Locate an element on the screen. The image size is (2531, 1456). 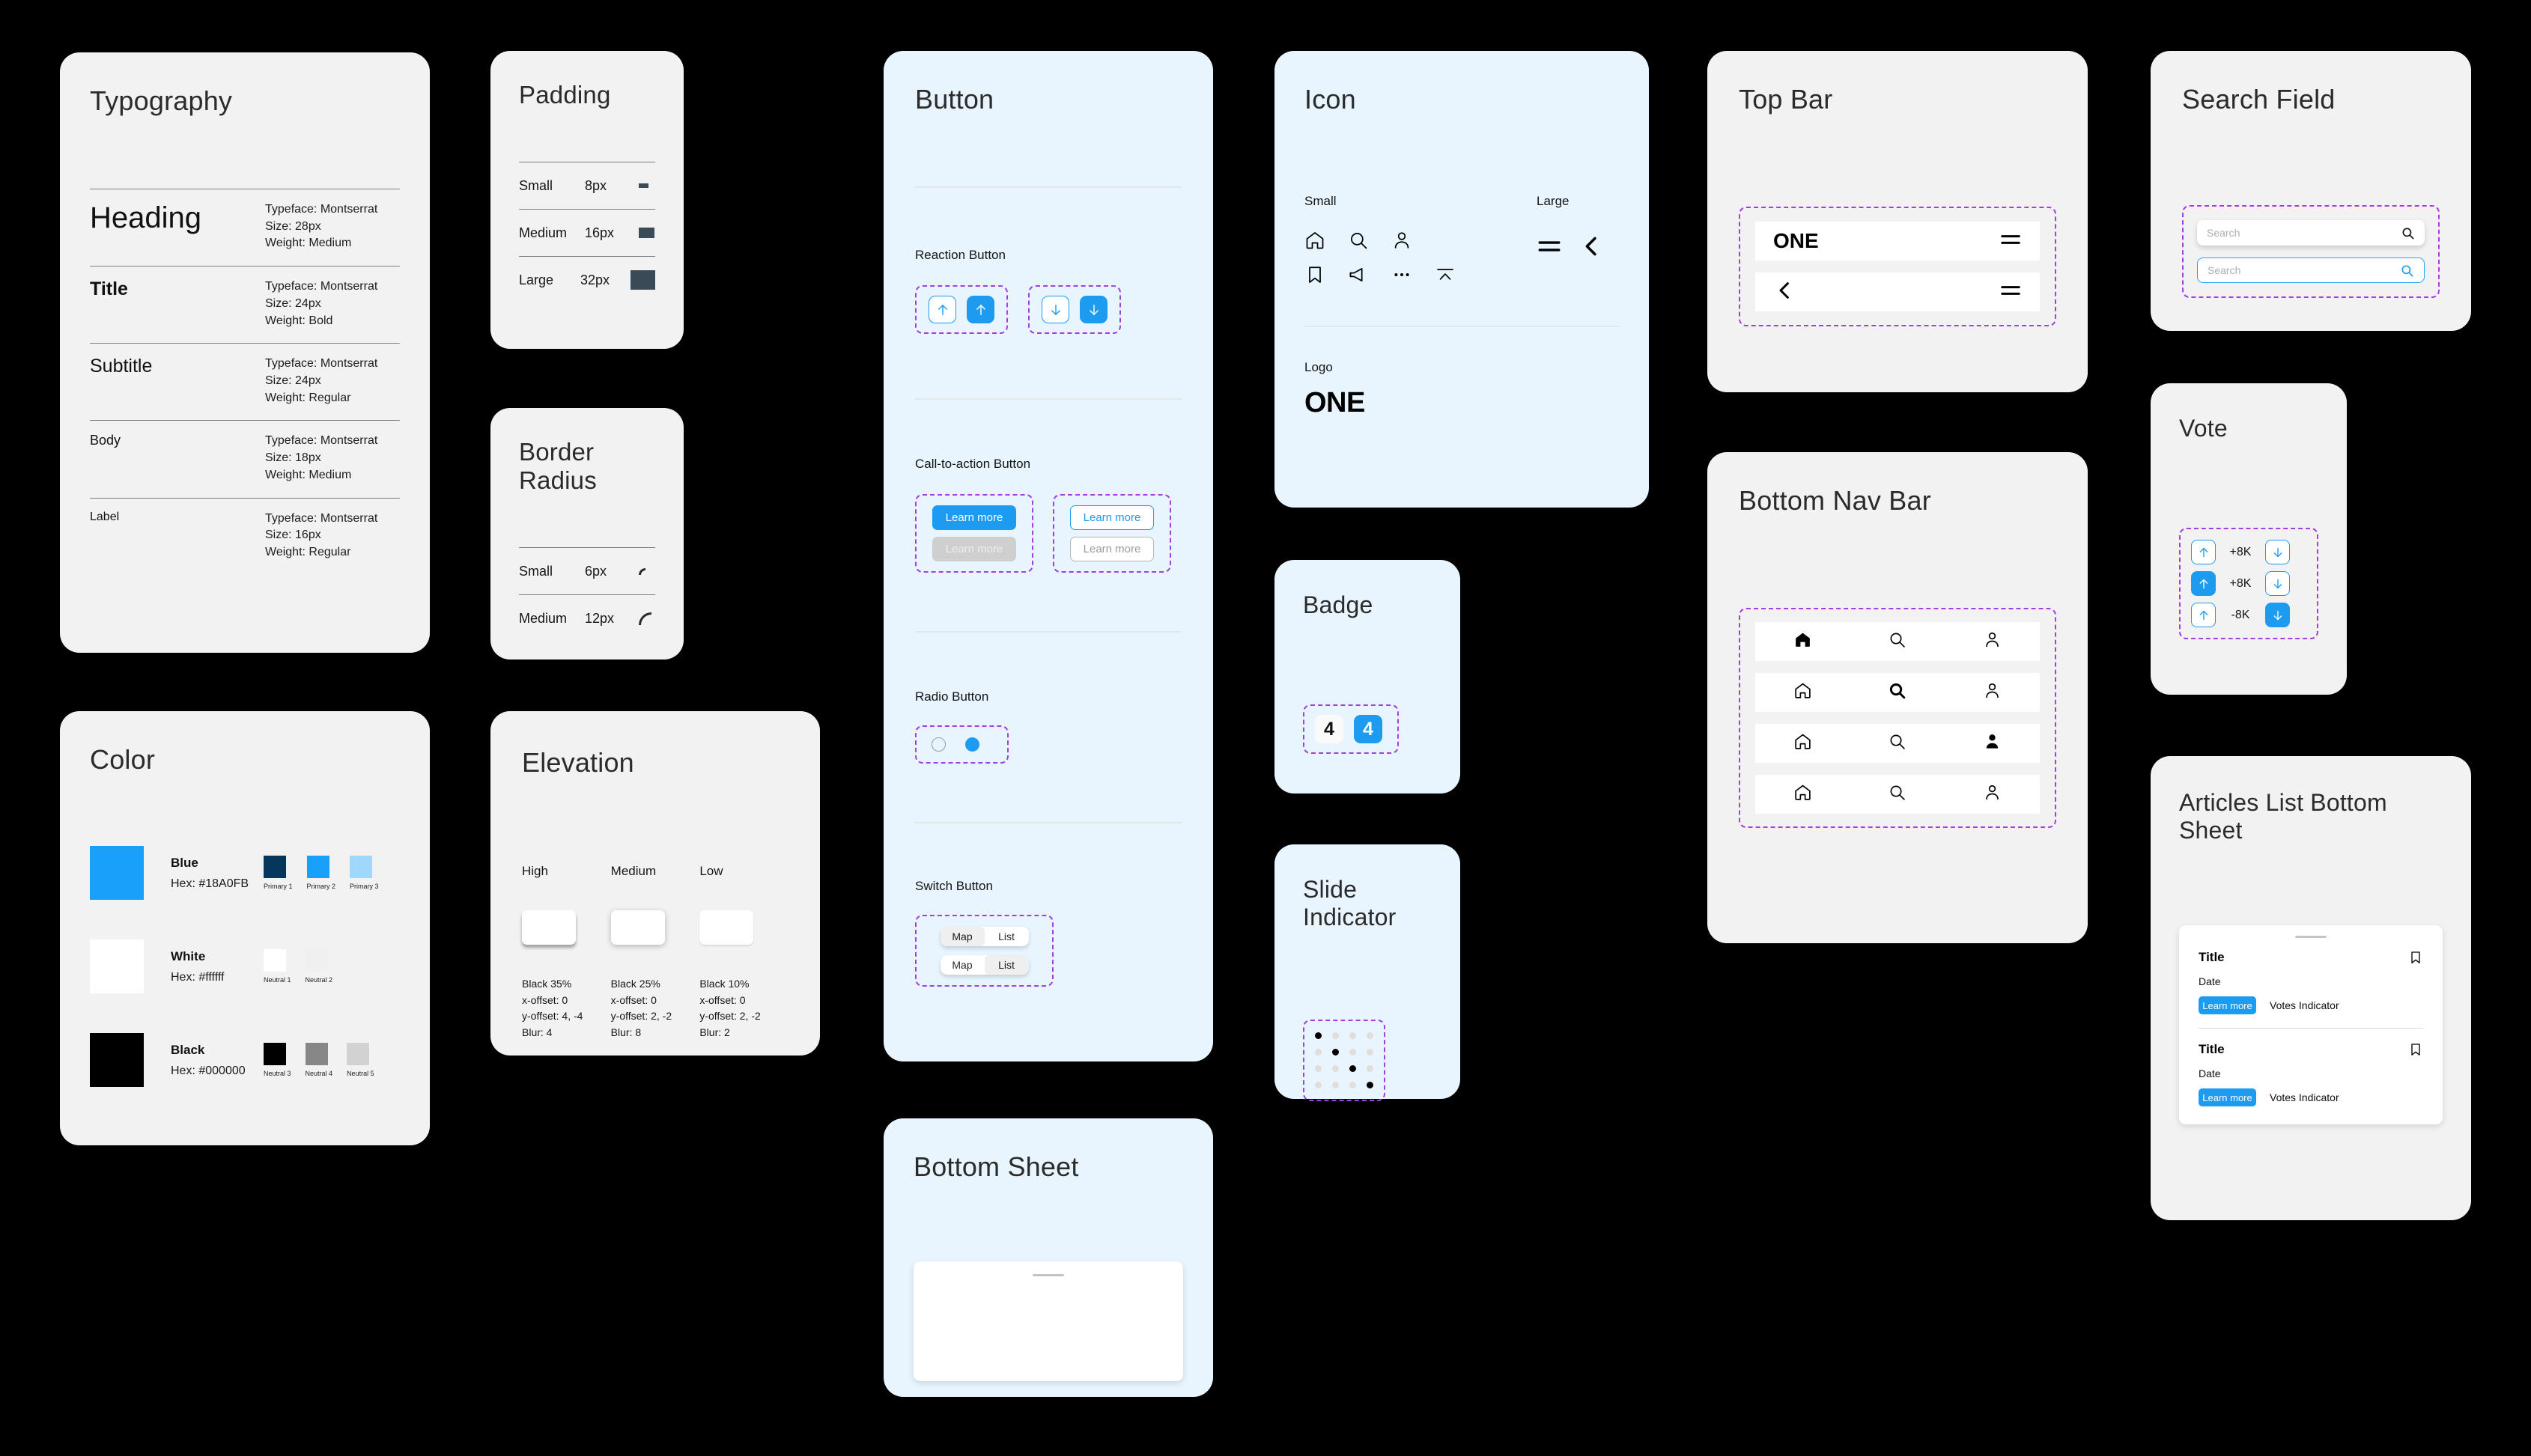
reaction-button-group is located at coordinates (961, 309).